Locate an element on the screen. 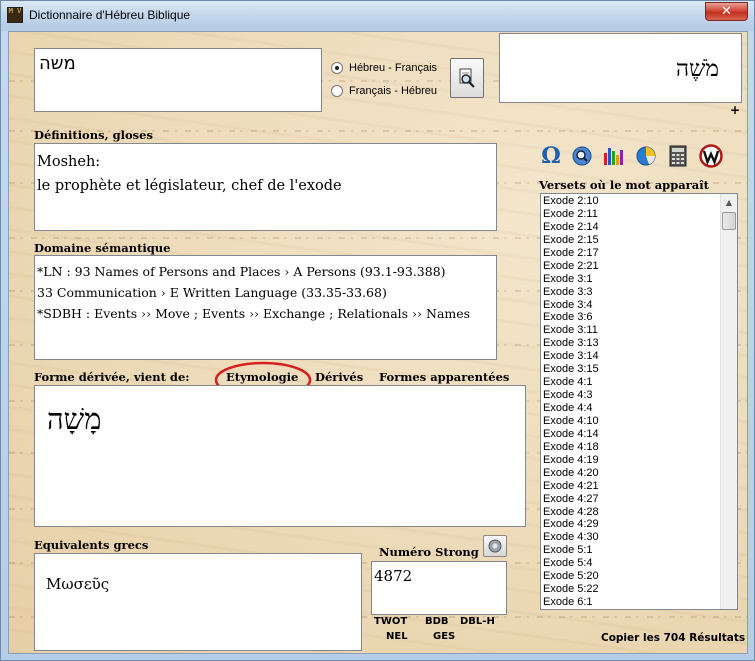  verse-list-item: Exode 2:11 is located at coordinates (632, 214).